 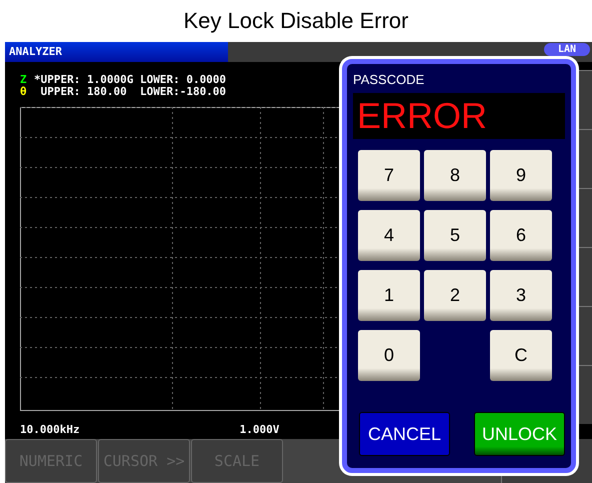 What do you see at coordinates (521, 175) in the screenshot?
I see `keypad-key: 9` at bounding box center [521, 175].